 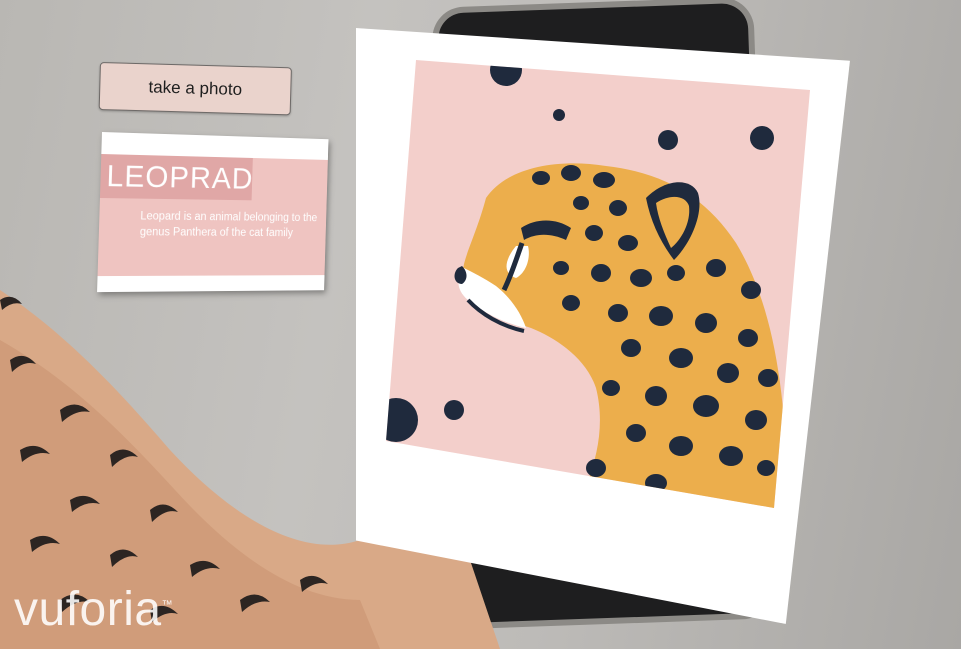 I want to click on info-card-title: LEOPRAD, so click(x=180, y=177).